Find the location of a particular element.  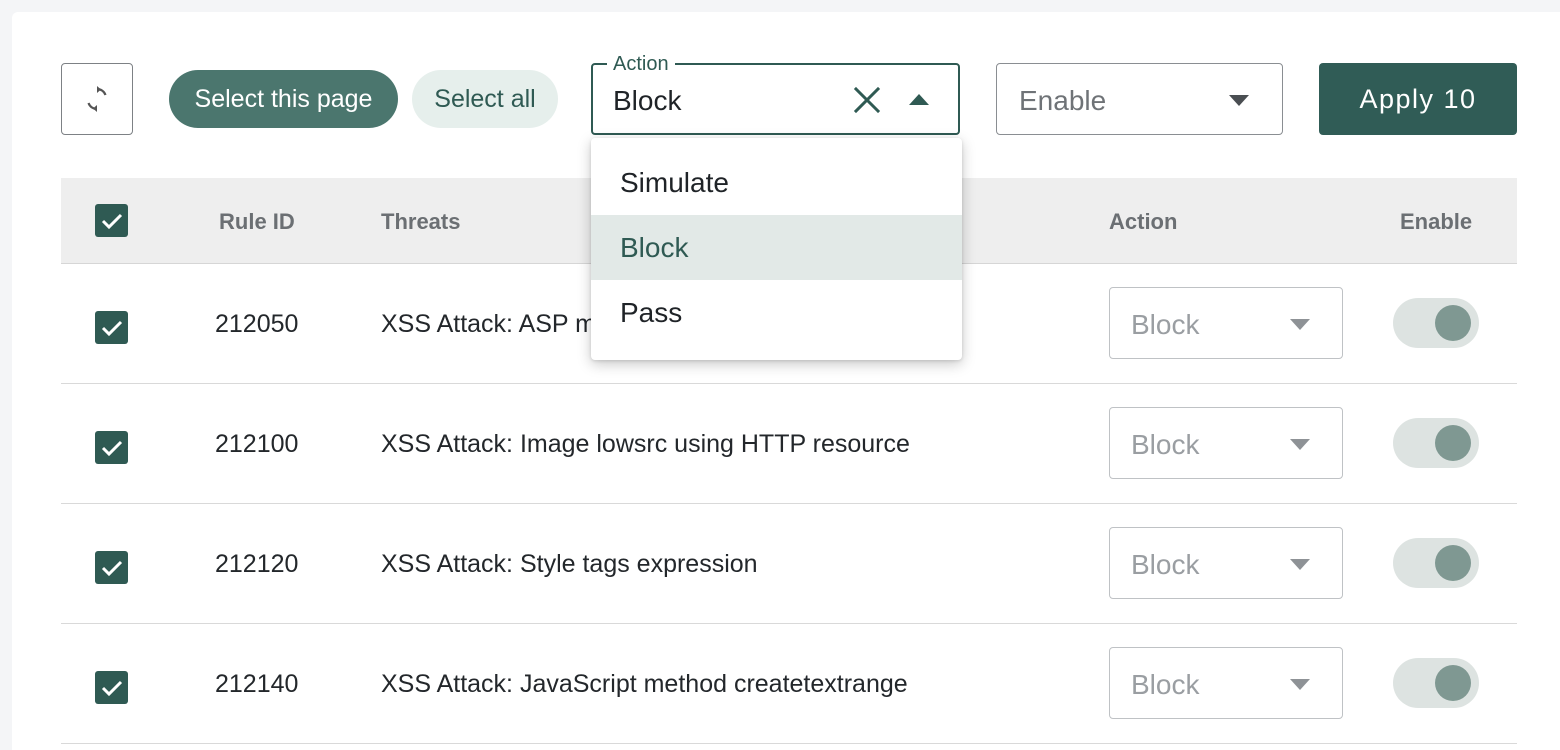

action-dropdown-menu: Simulate Block Pass is located at coordinates (776, 249).